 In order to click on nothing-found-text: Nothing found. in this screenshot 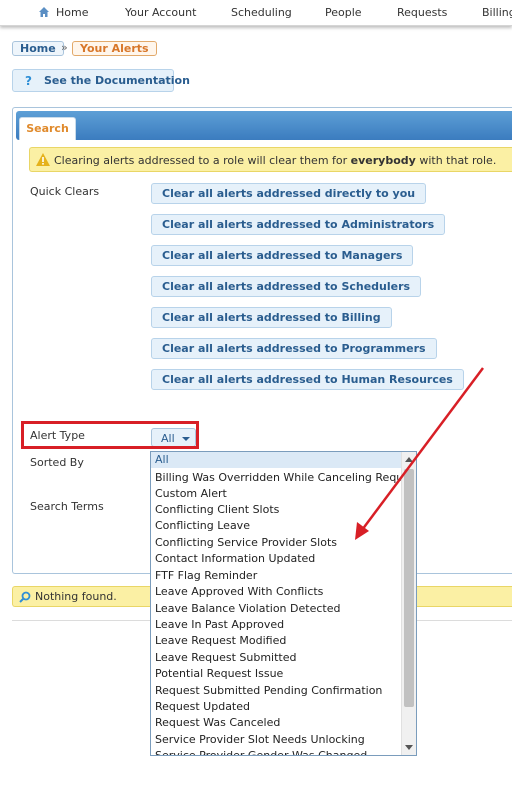, I will do `click(76, 596)`.